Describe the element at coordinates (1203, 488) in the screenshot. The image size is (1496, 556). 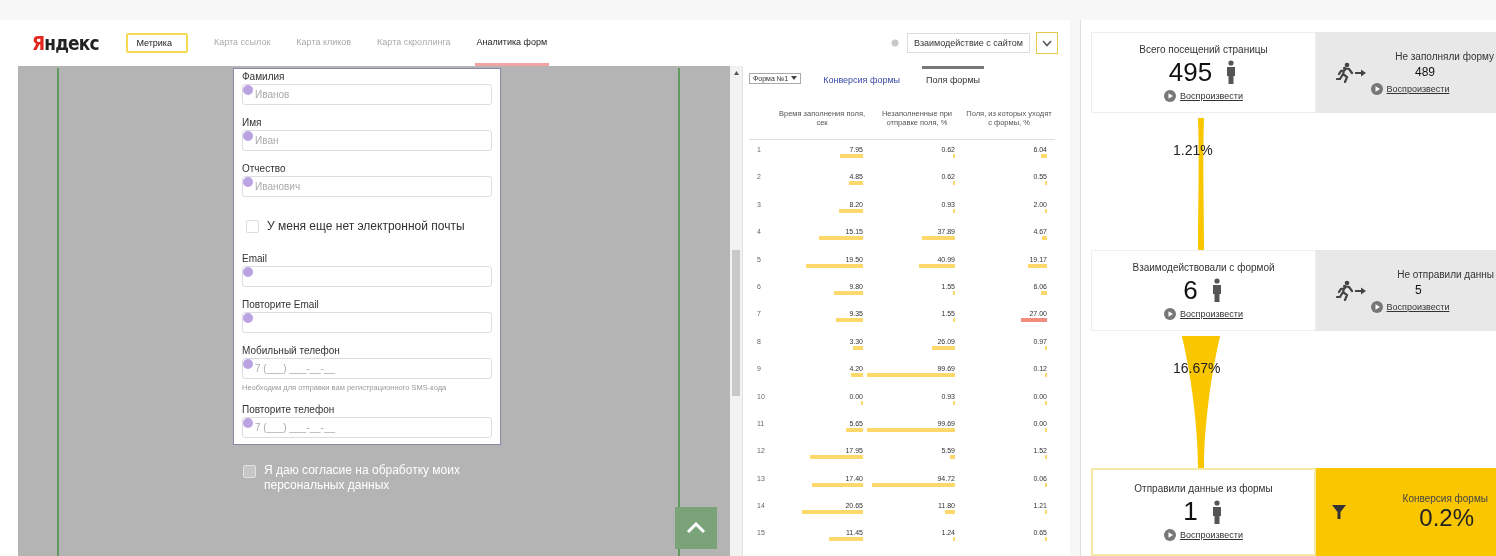
I see `stage-title: Отправили данные из формы` at that location.